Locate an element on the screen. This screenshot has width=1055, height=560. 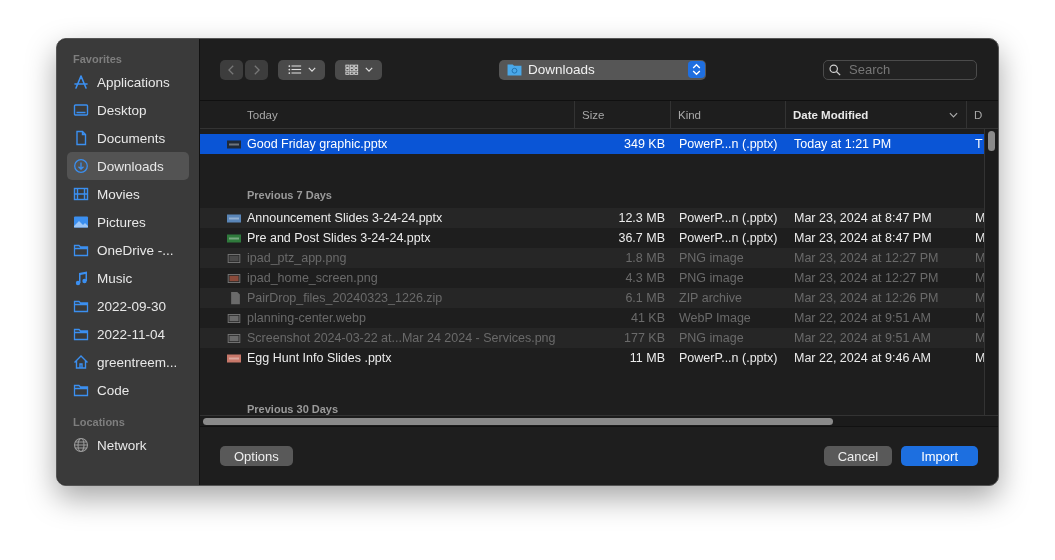
sidebar-item: Downloads is located at coordinates (128, 166).